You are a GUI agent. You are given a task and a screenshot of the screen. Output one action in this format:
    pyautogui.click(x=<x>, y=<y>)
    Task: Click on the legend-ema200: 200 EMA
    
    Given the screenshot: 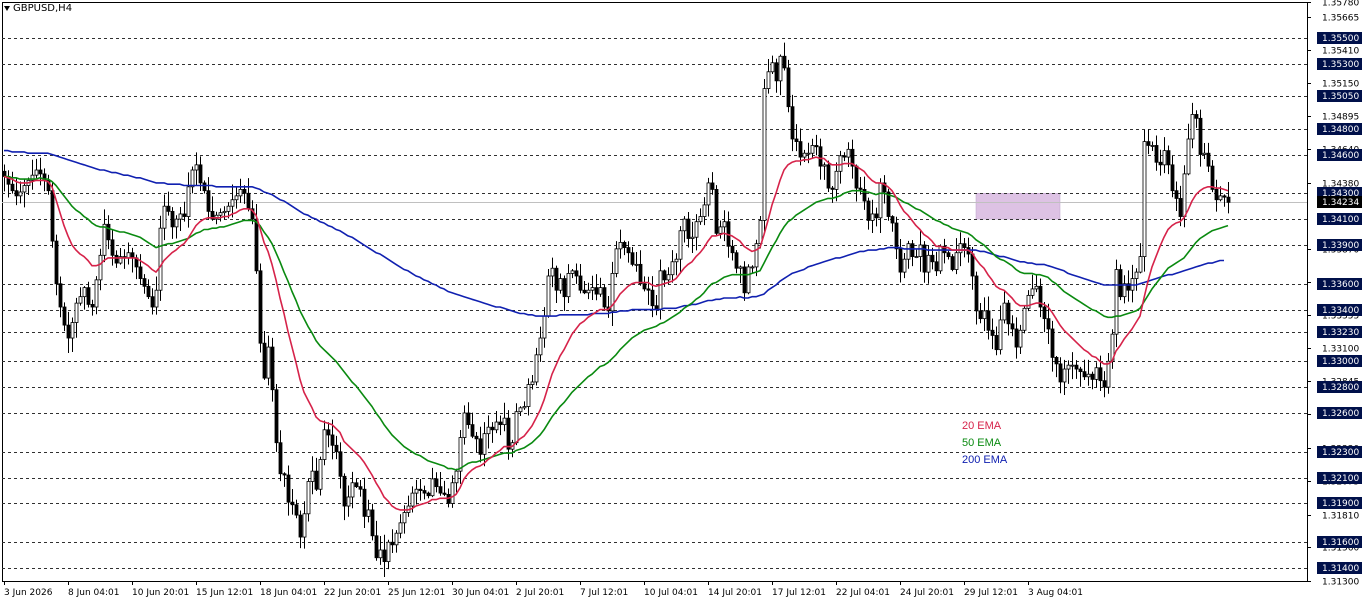 What is the action you would take?
    pyautogui.click(x=985, y=460)
    